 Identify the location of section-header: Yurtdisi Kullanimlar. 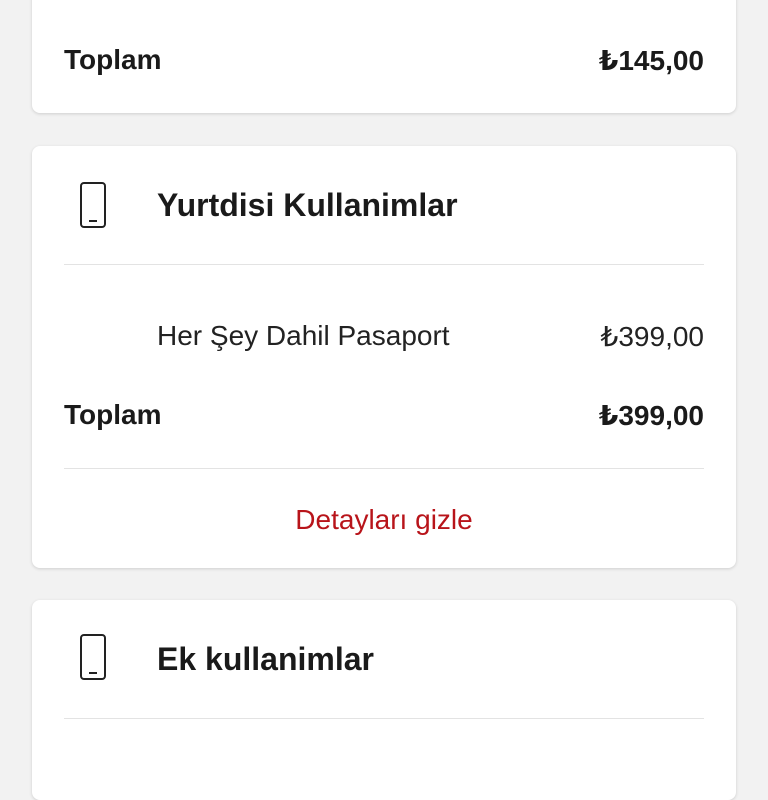
(384, 205).